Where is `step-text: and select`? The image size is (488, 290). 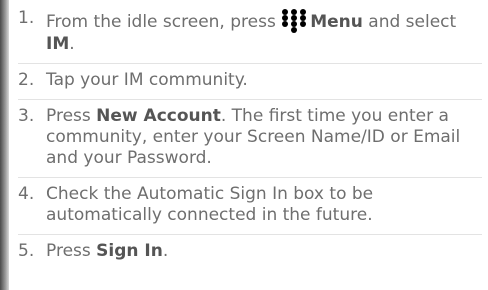 step-text: and select is located at coordinates (409, 22).